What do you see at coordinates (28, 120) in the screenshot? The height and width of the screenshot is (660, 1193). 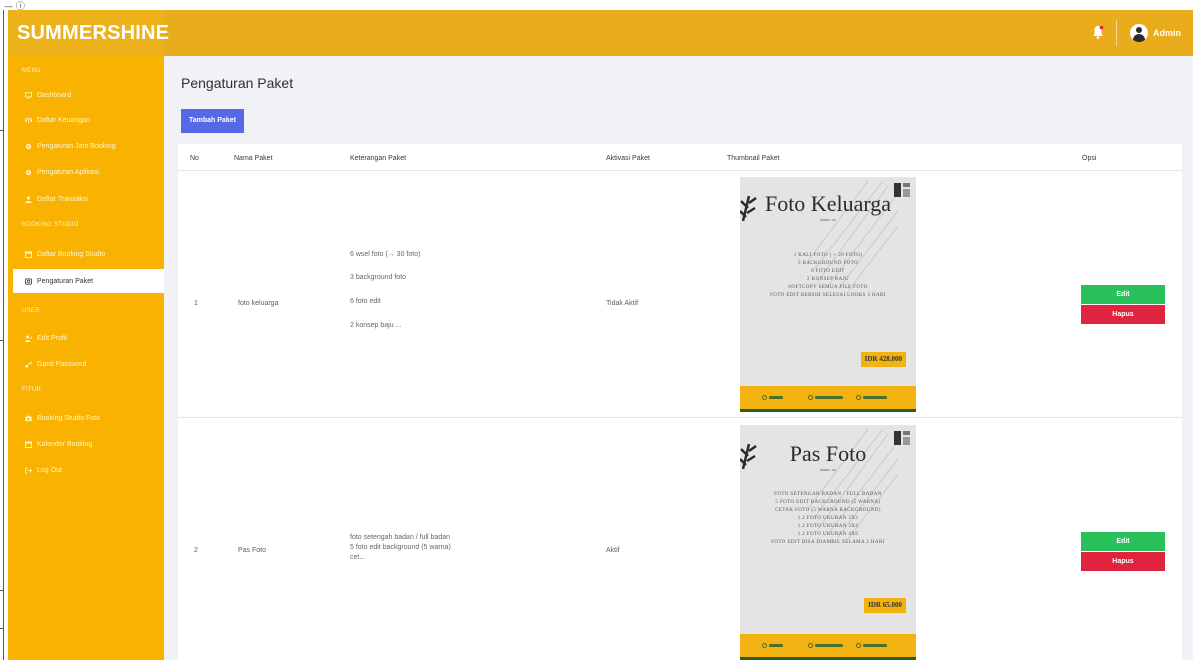 I see `scale-icon` at bounding box center [28, 120].